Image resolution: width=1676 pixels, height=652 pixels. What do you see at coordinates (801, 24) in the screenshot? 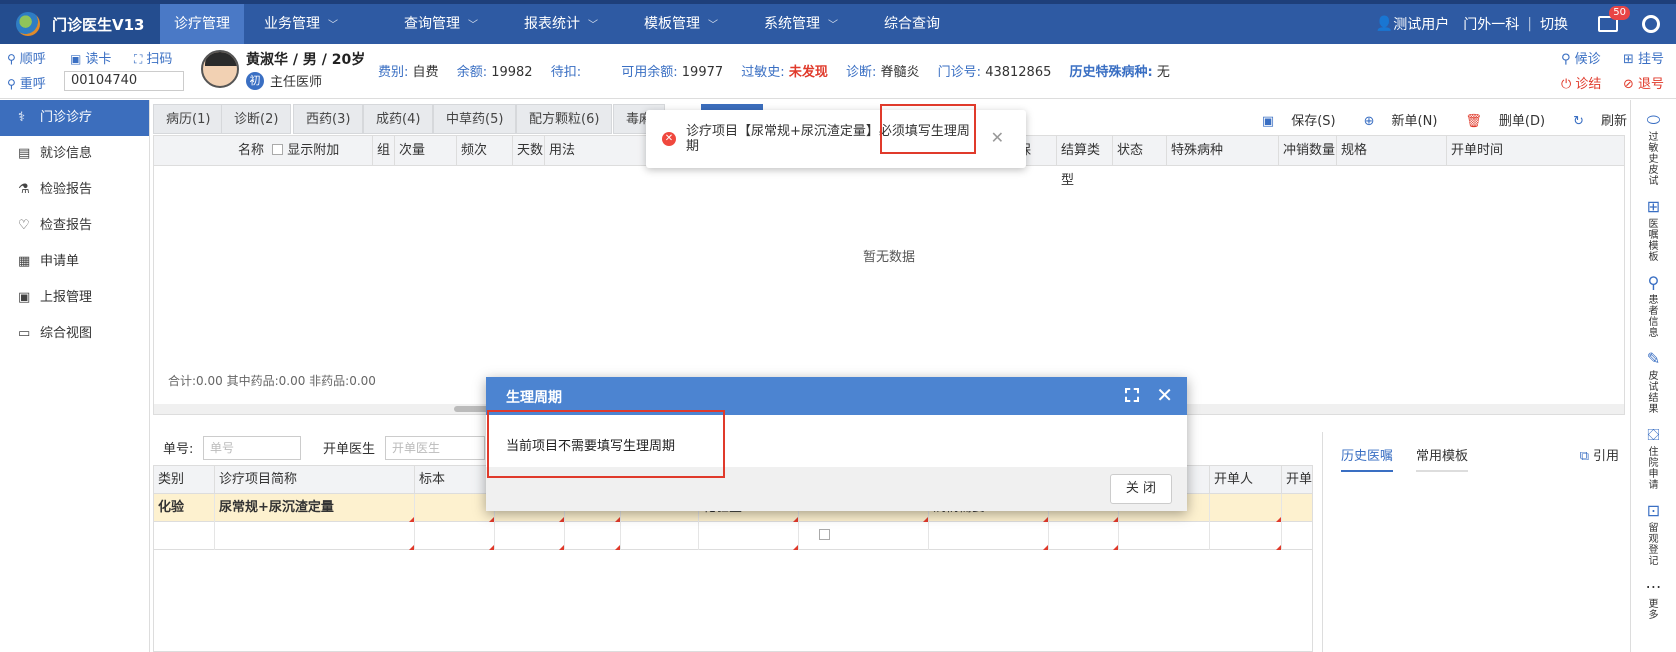
I see `nav-system-management: 系统管理 ﹀` at bounding box center [801, 24].